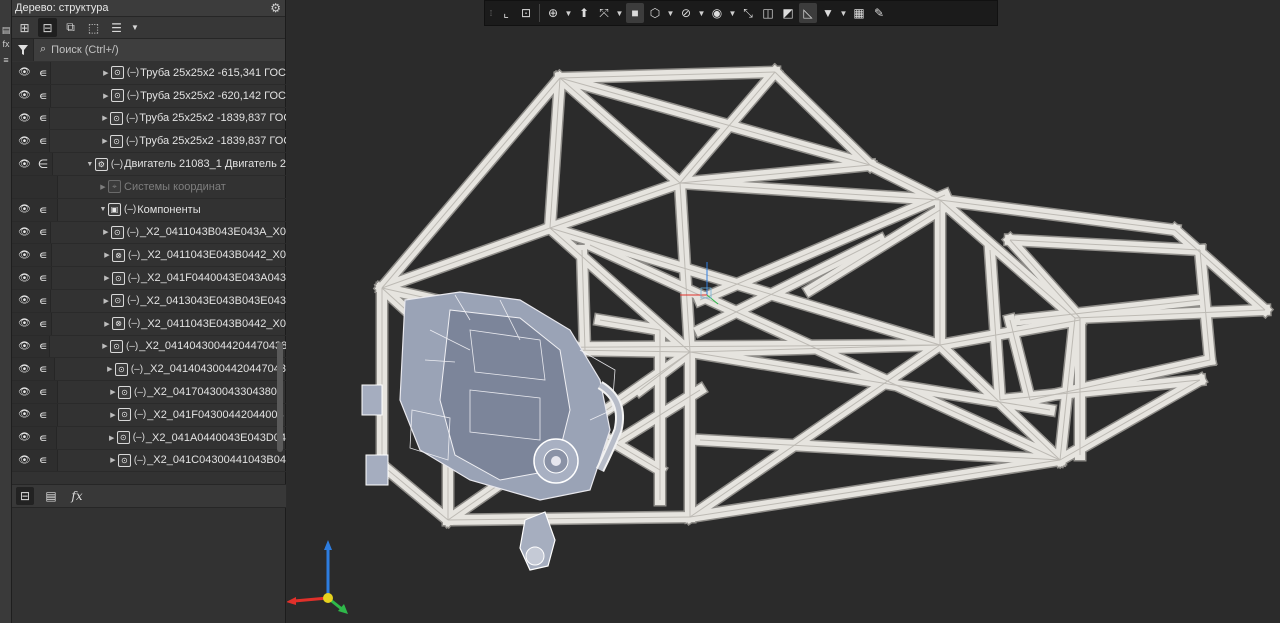 The height and width of the screenshot is (623, 1280). I want to click on gear-icon: ⚙, so click(275, 8).